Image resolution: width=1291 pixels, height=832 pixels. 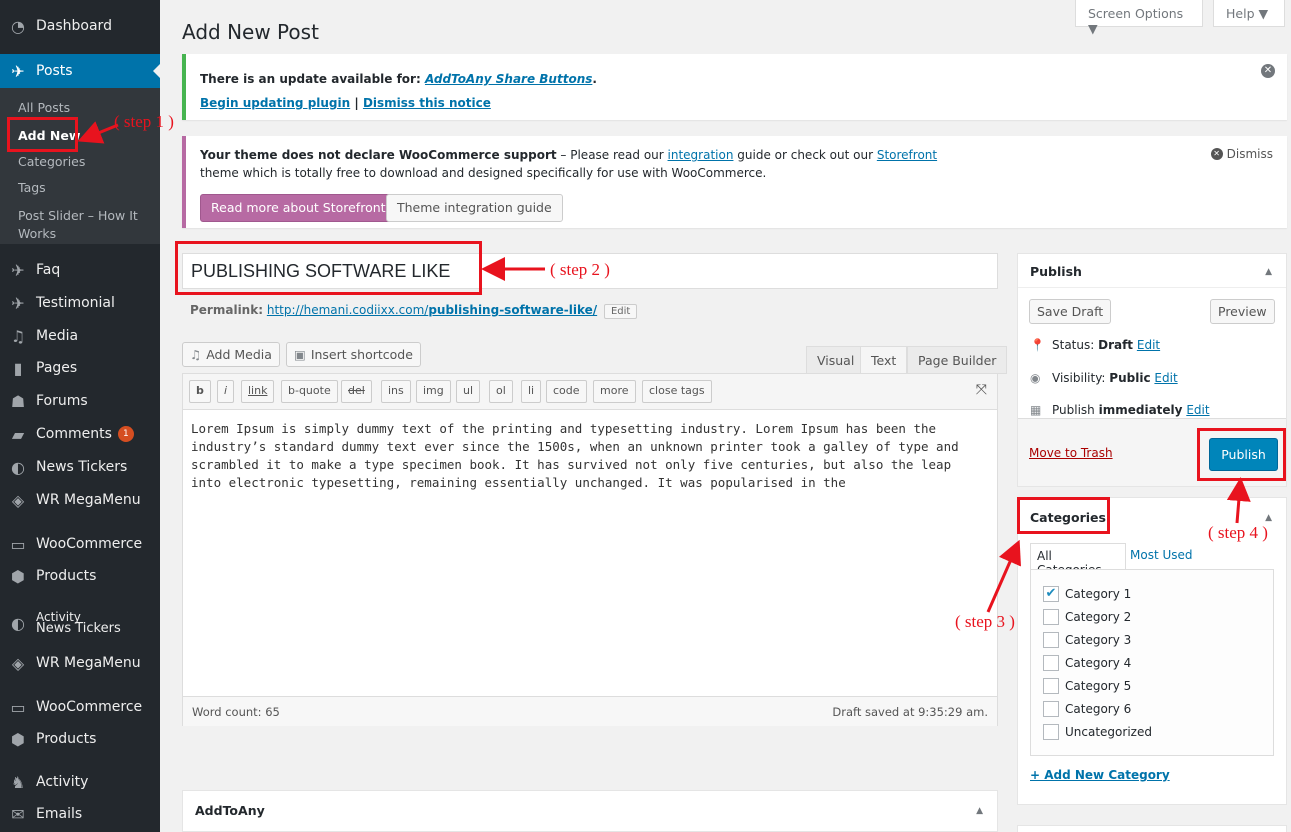 What do you see at coordinates (985, 621) in the screenshot?
I see `annotation-step3: ( step 3 )` at bounding box center [985, 621].